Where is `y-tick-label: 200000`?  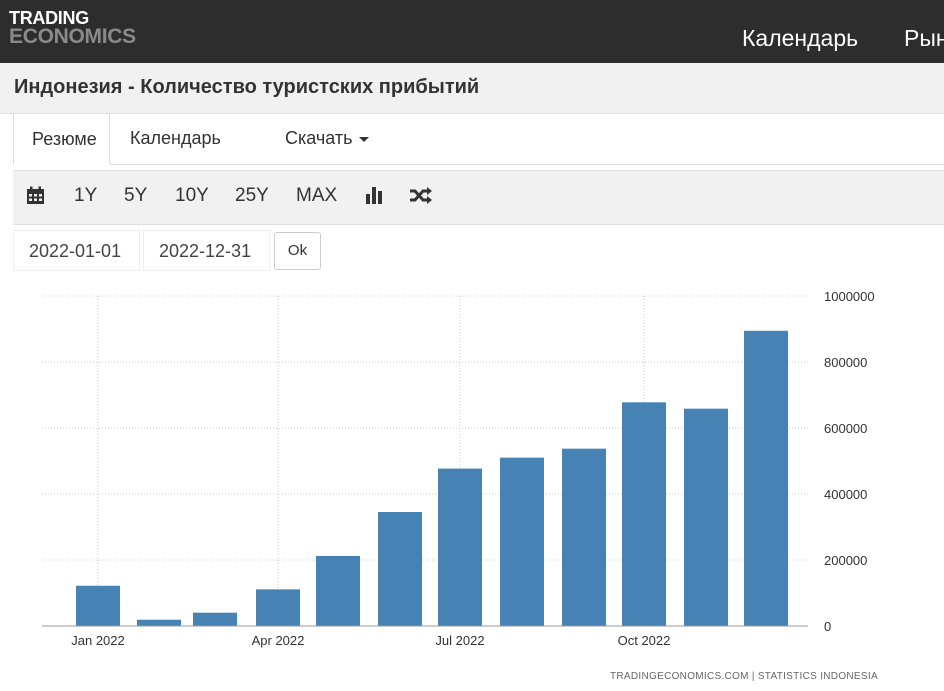
y-tick-label: 200000 is located at coordinates (845, 560).